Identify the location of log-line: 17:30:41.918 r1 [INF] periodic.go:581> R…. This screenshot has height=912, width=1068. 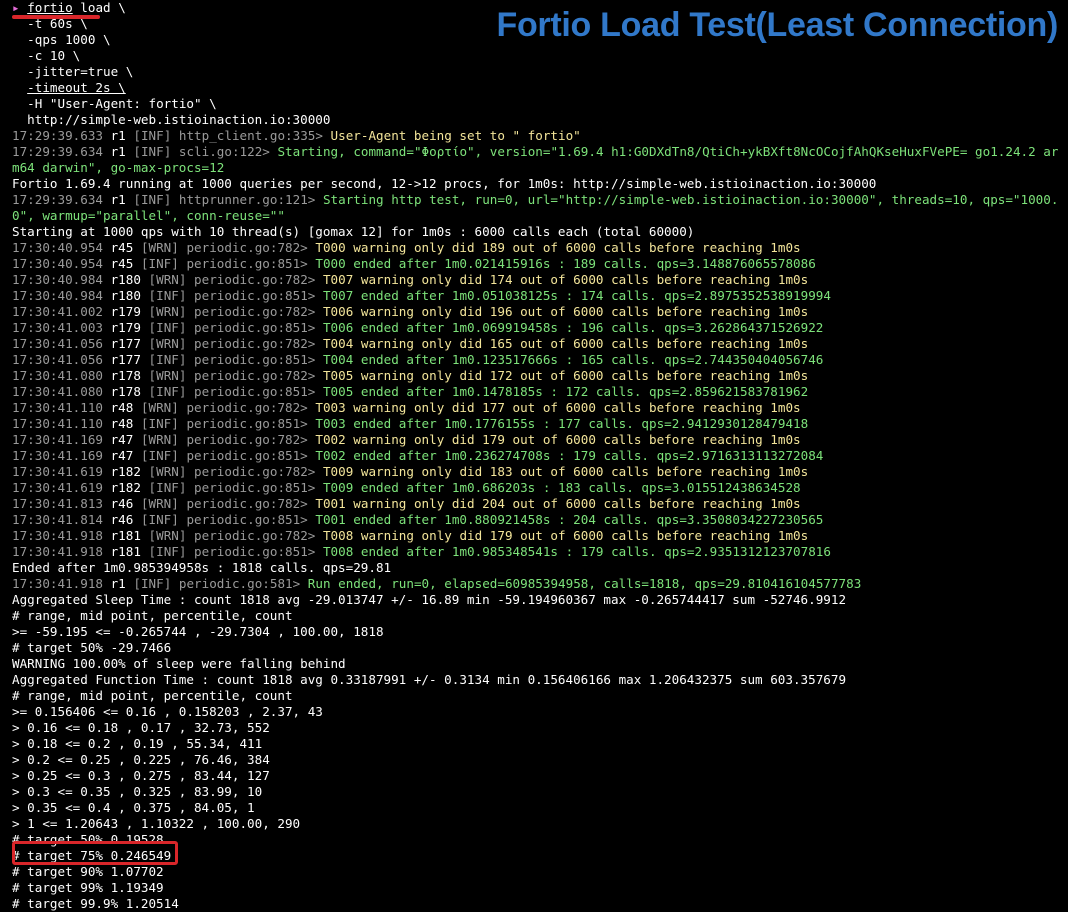
(437, 583).